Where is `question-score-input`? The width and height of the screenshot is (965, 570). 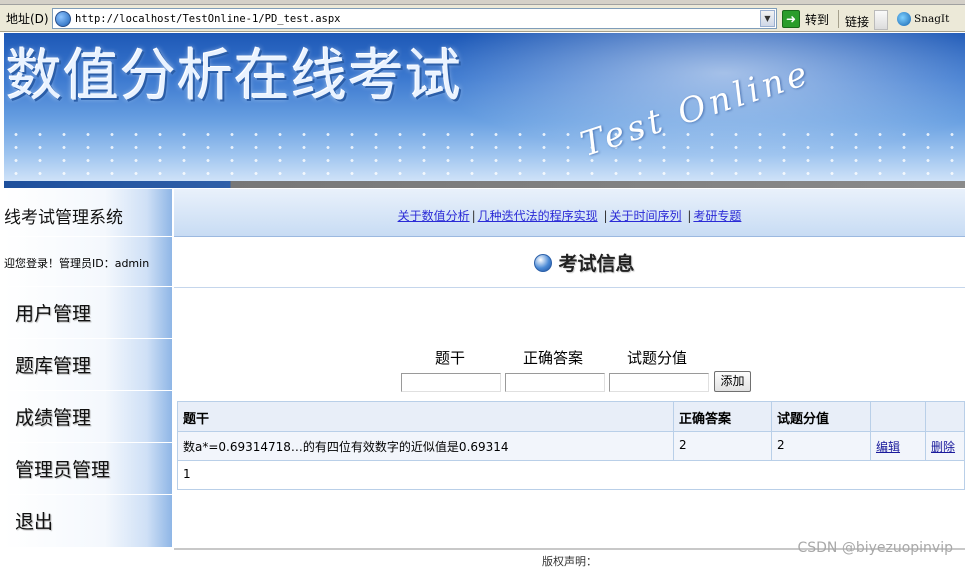 question-score-input is located at coordinates (659, 382).